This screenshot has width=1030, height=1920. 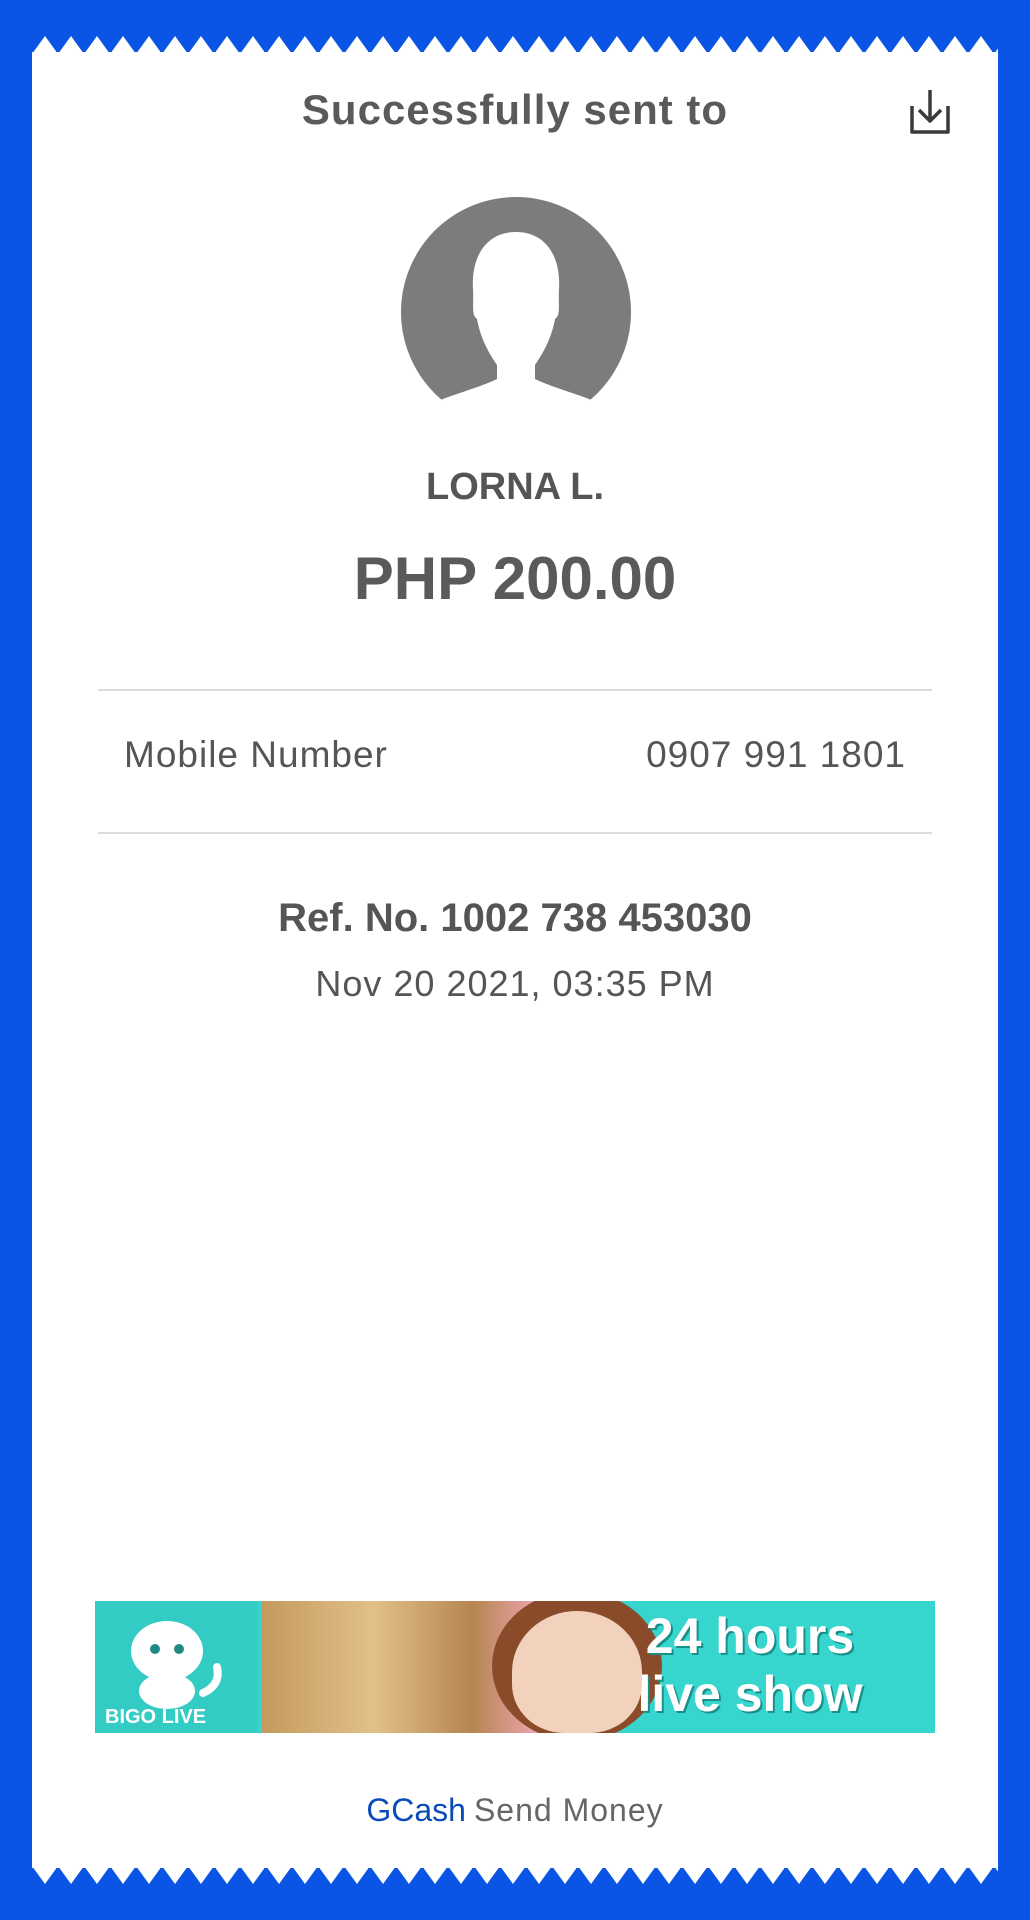 I want to click on amount-sent: PHP 200.00, so click(x=515, y=578).